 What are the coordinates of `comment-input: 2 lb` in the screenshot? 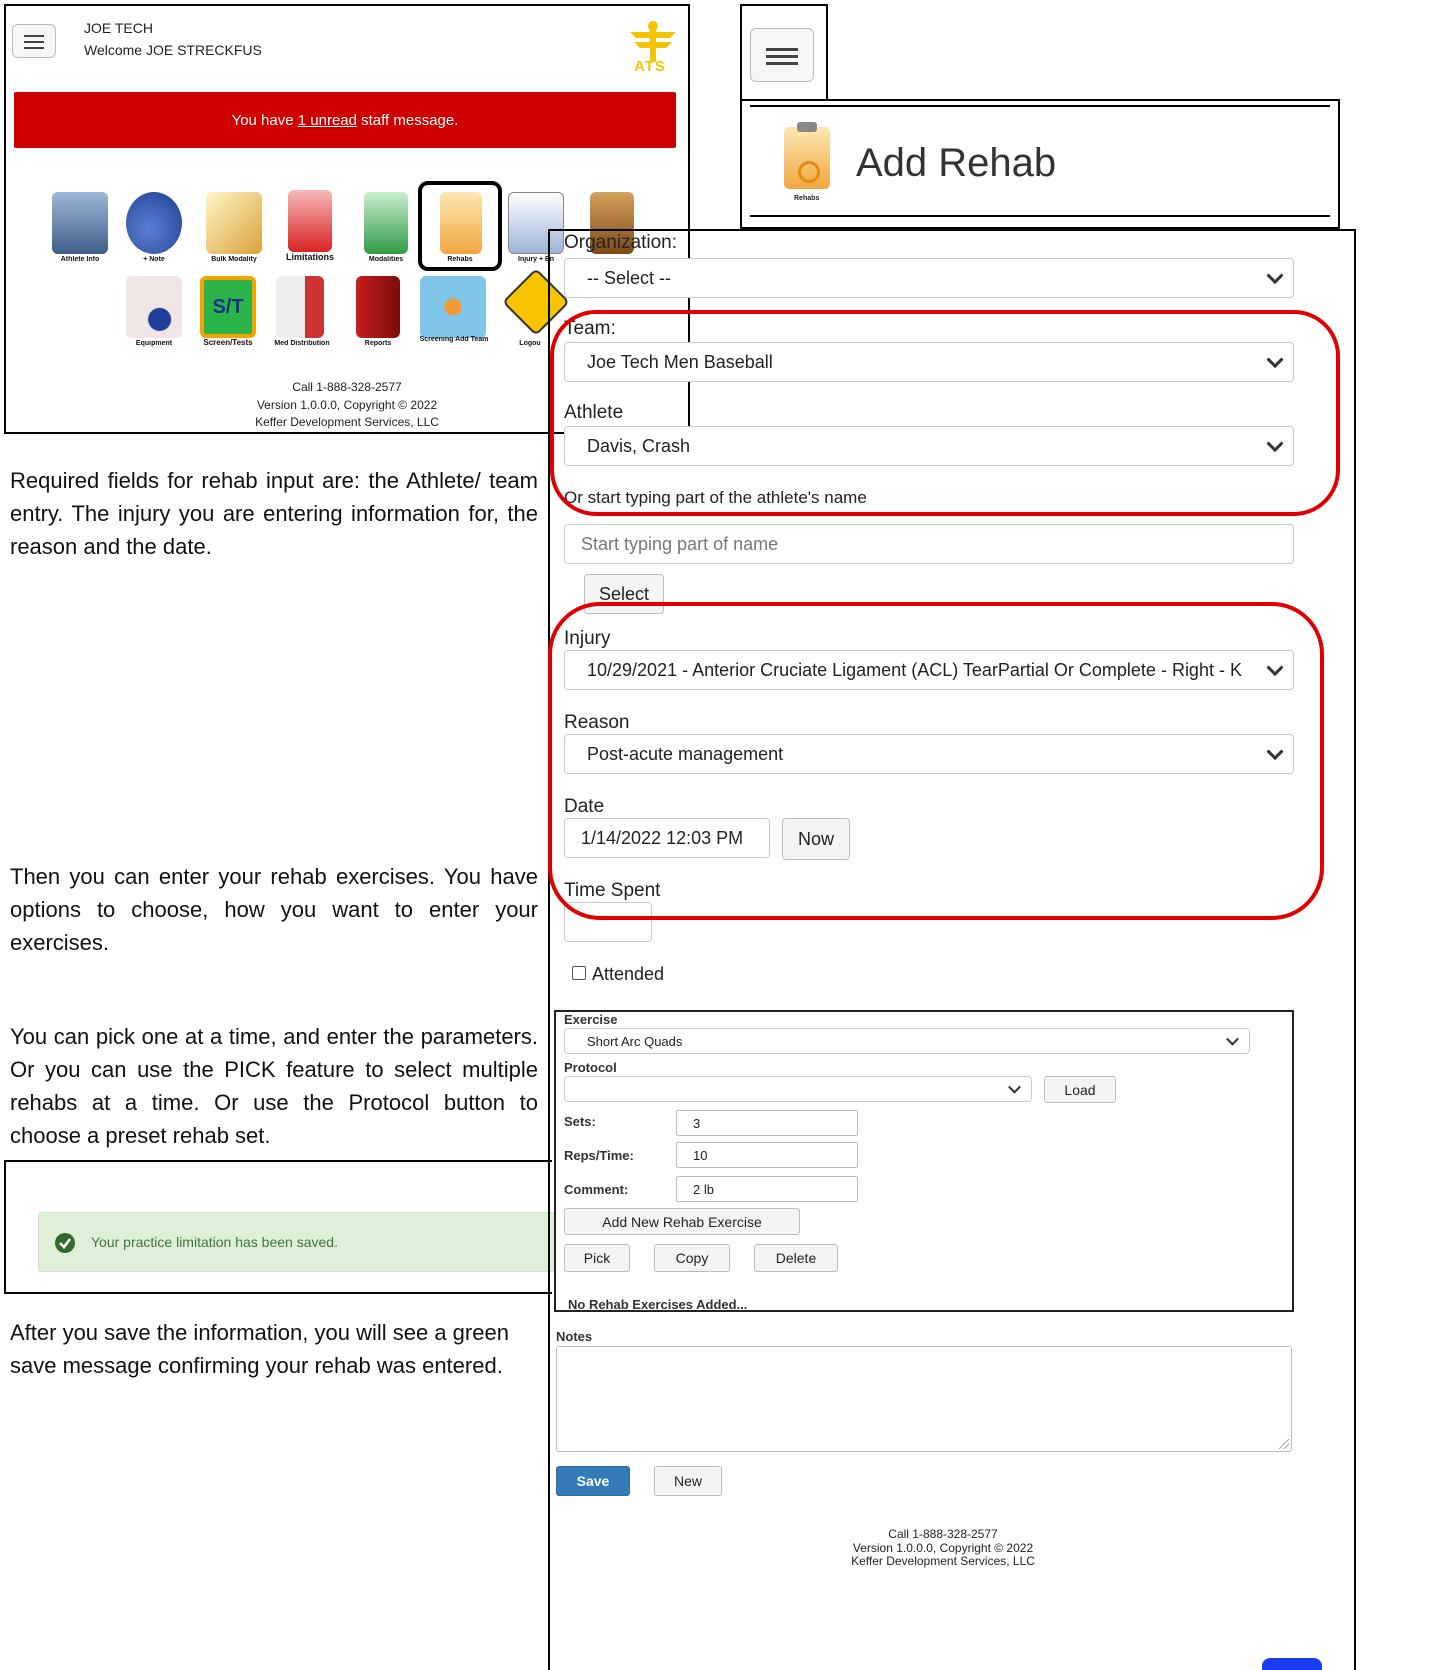 It's located at (767, 1189).